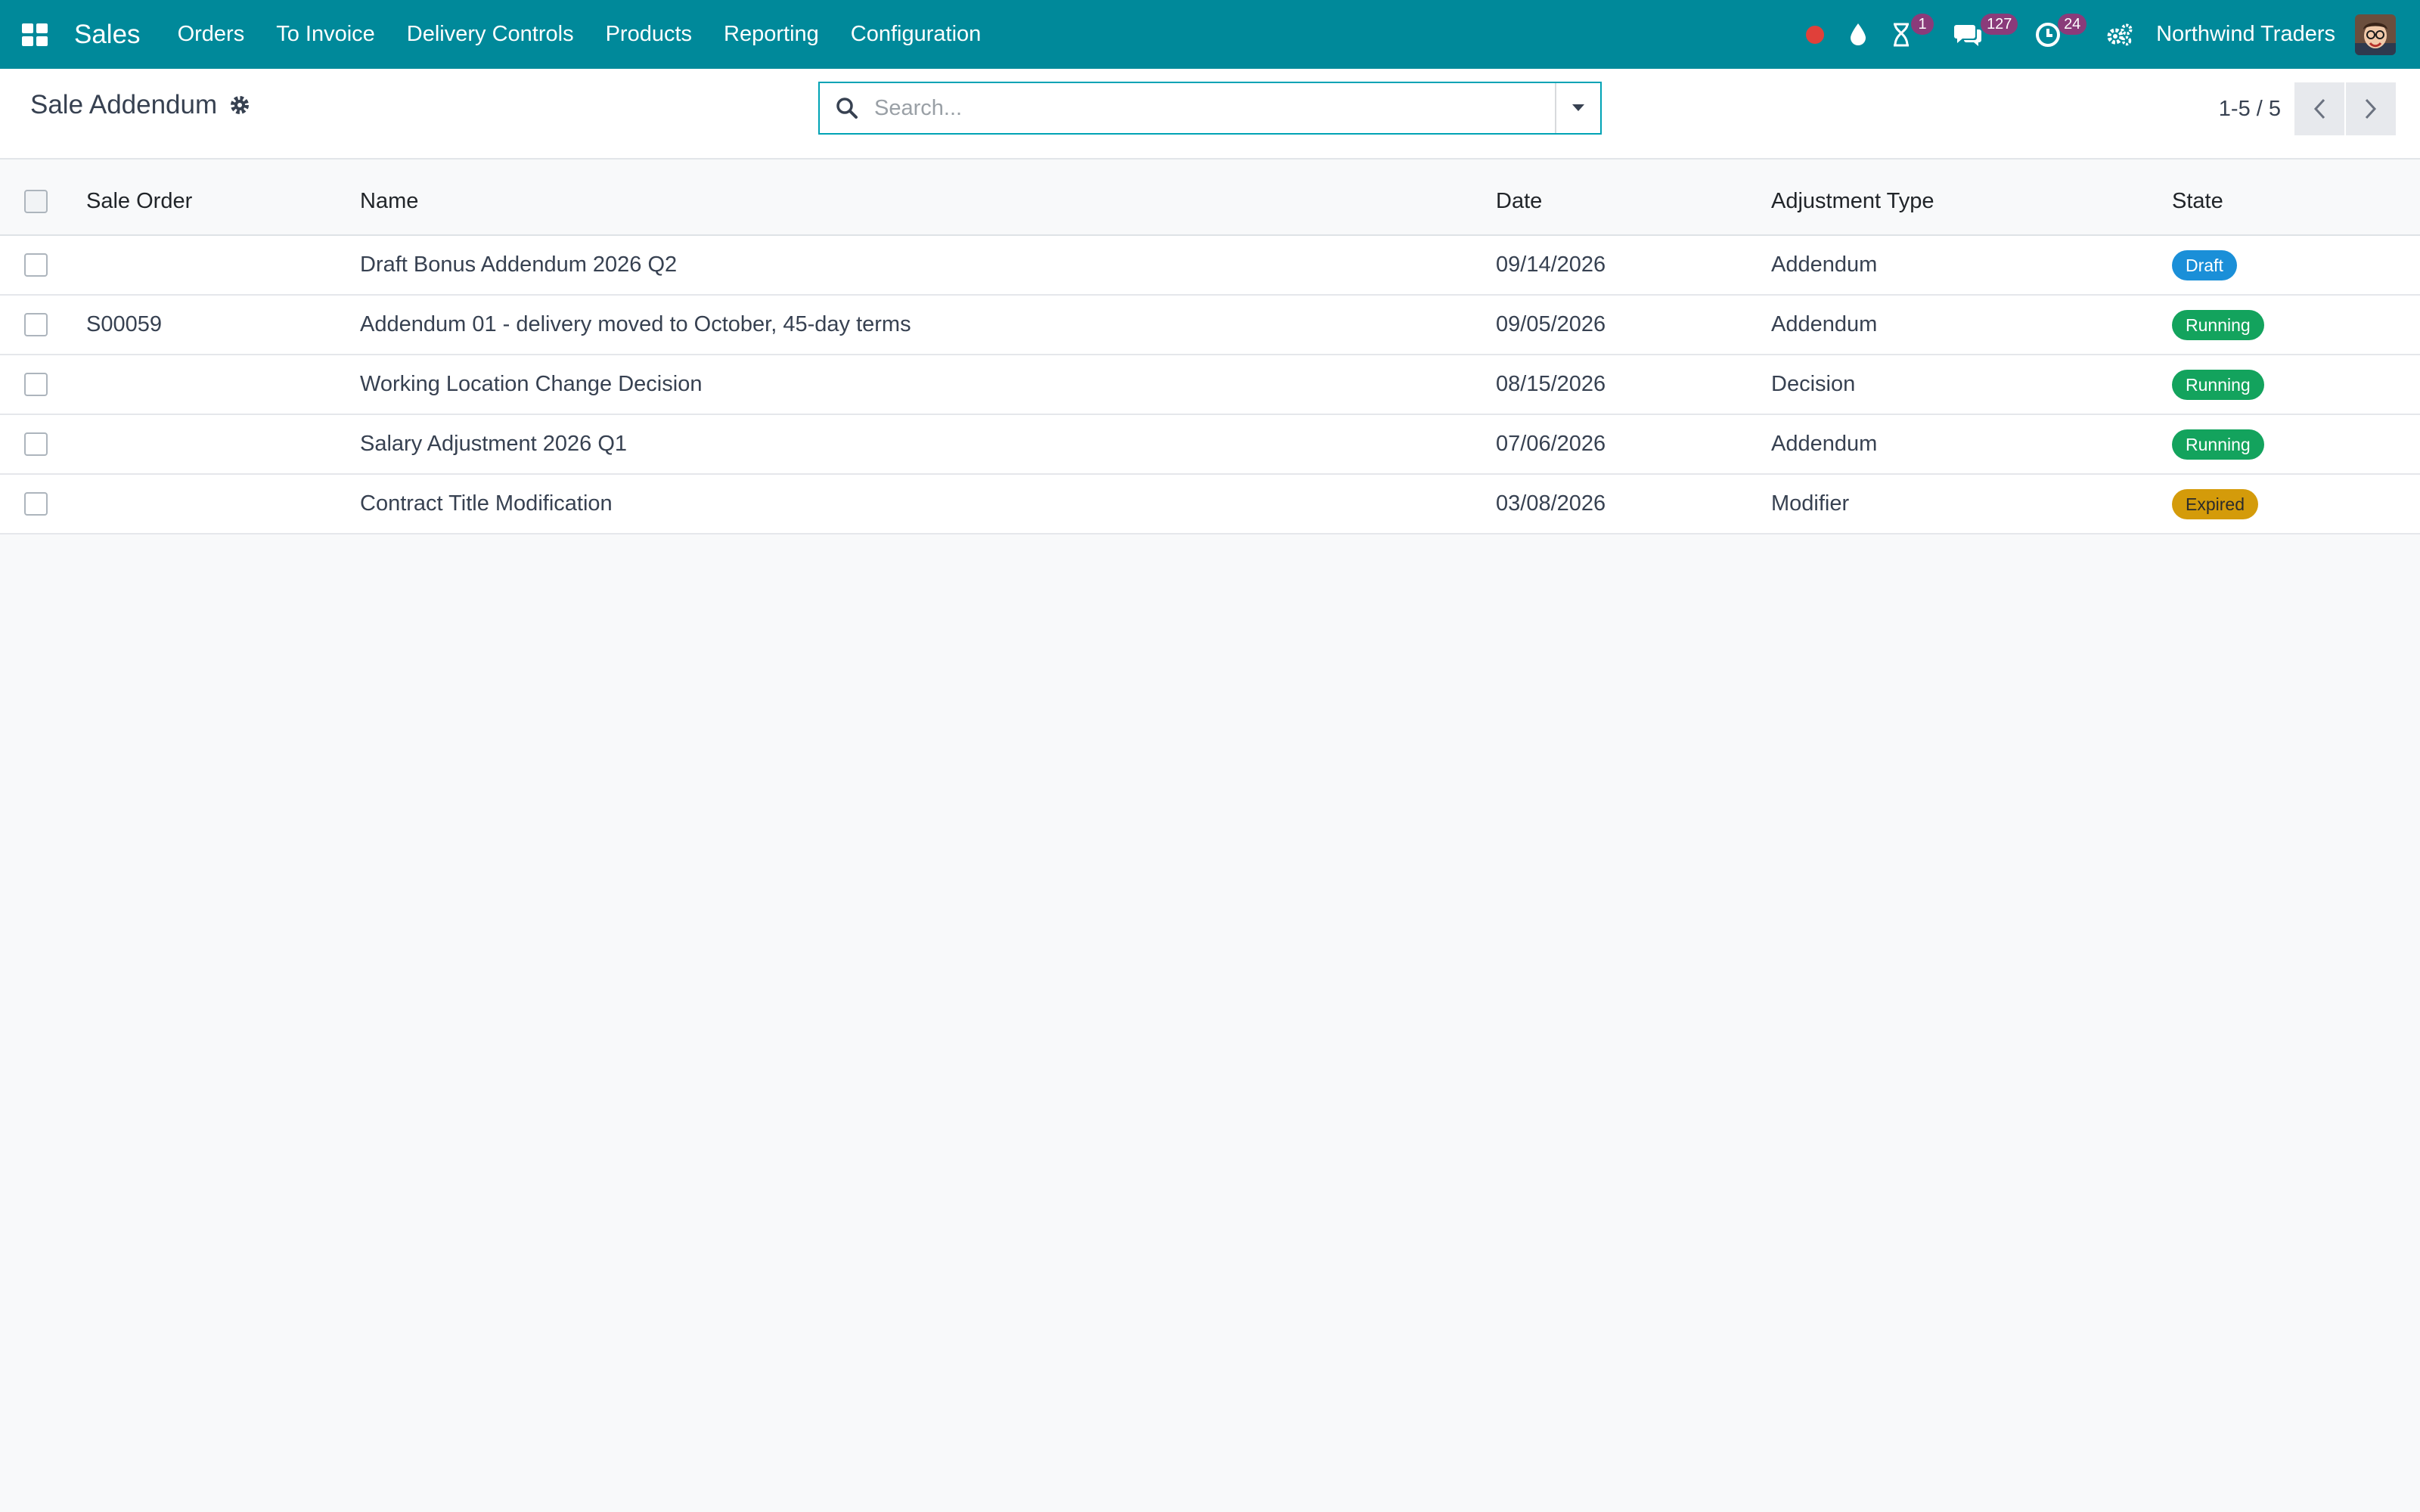 The width and height of the screenshot is (2420, 1512). Describe the element at coordinates (928, 504) in the screenshot. I see `cell-name: Contract Title Modification` at that location.